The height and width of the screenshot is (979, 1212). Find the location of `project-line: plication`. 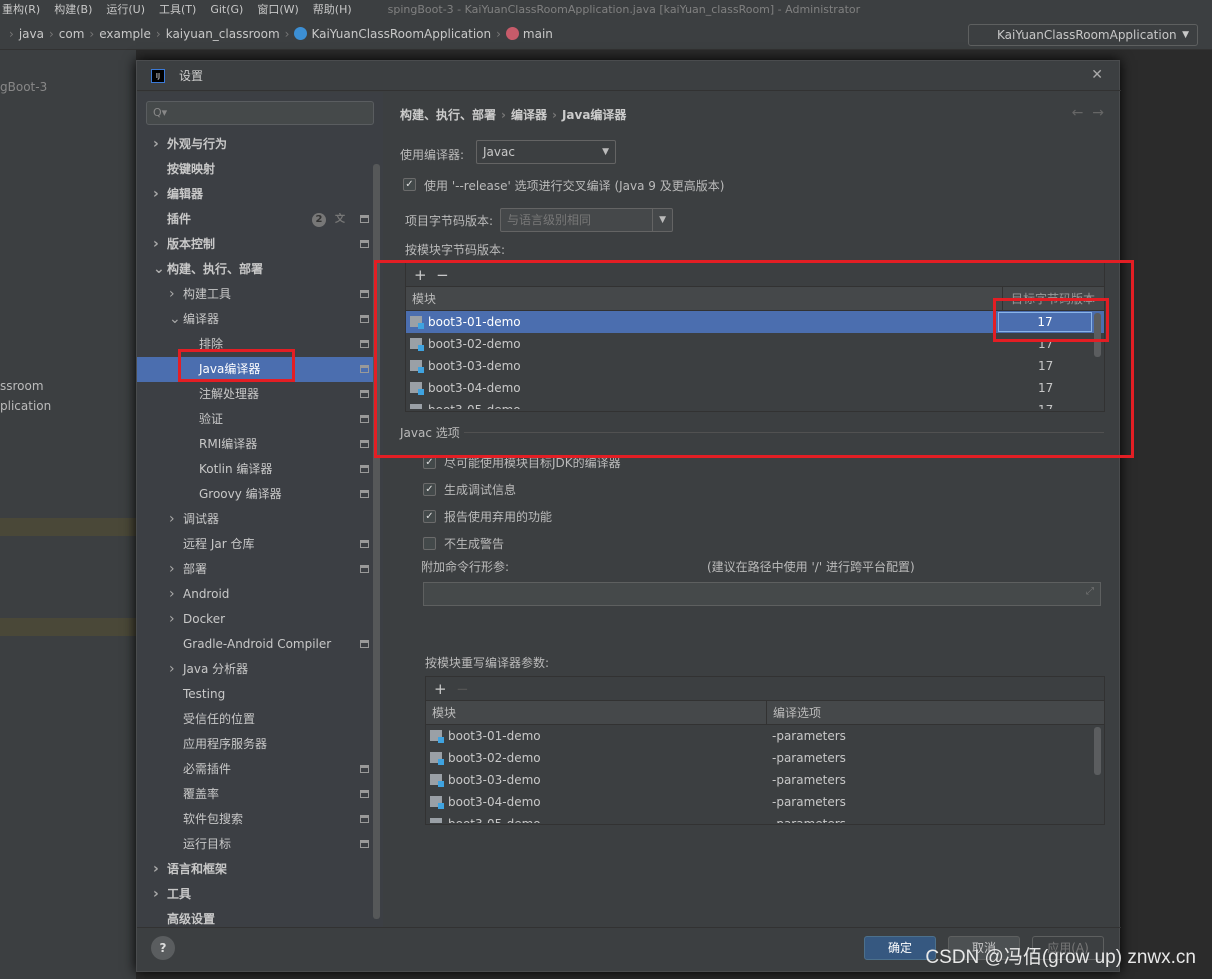

project-line: plication is located at coordinates (26, 406).